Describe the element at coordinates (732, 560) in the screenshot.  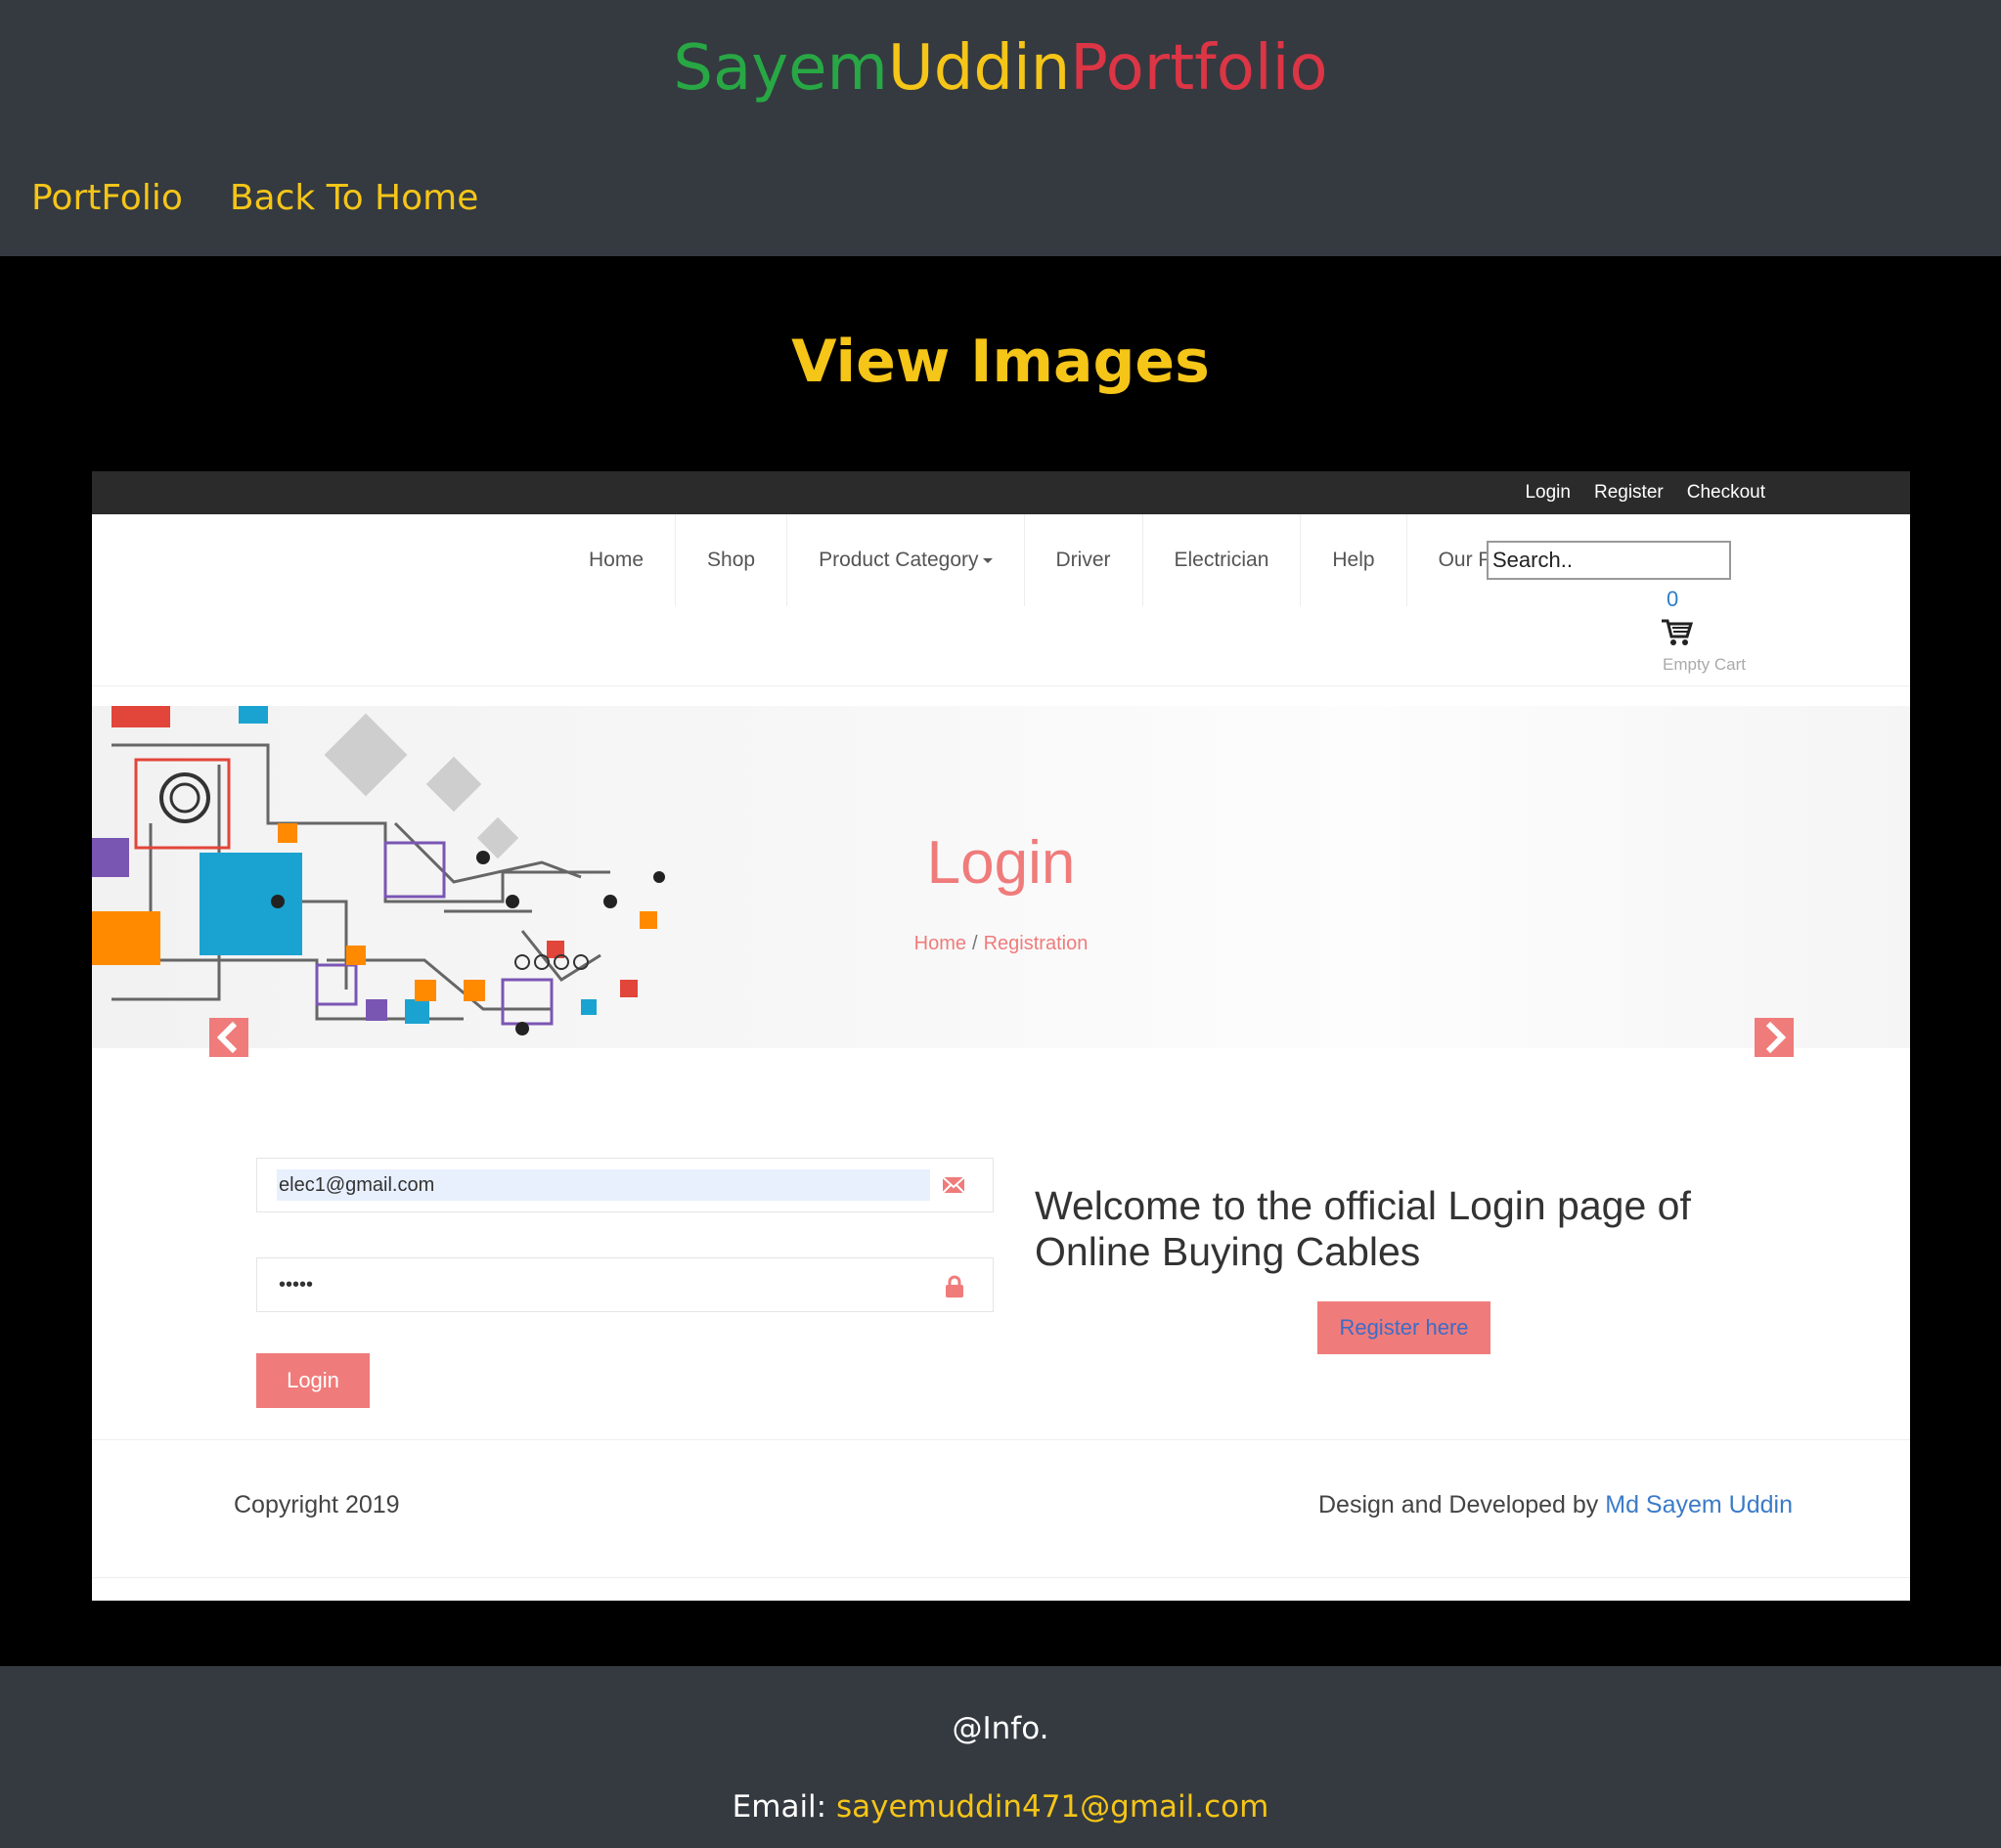
I see `nav-item-shop: Shop` at that location.